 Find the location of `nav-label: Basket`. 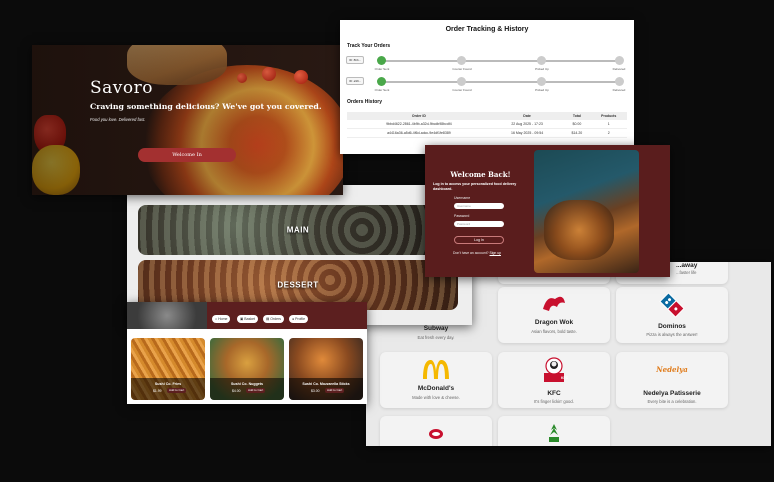

nav-label: Basket is located at coordinates (249, 319).